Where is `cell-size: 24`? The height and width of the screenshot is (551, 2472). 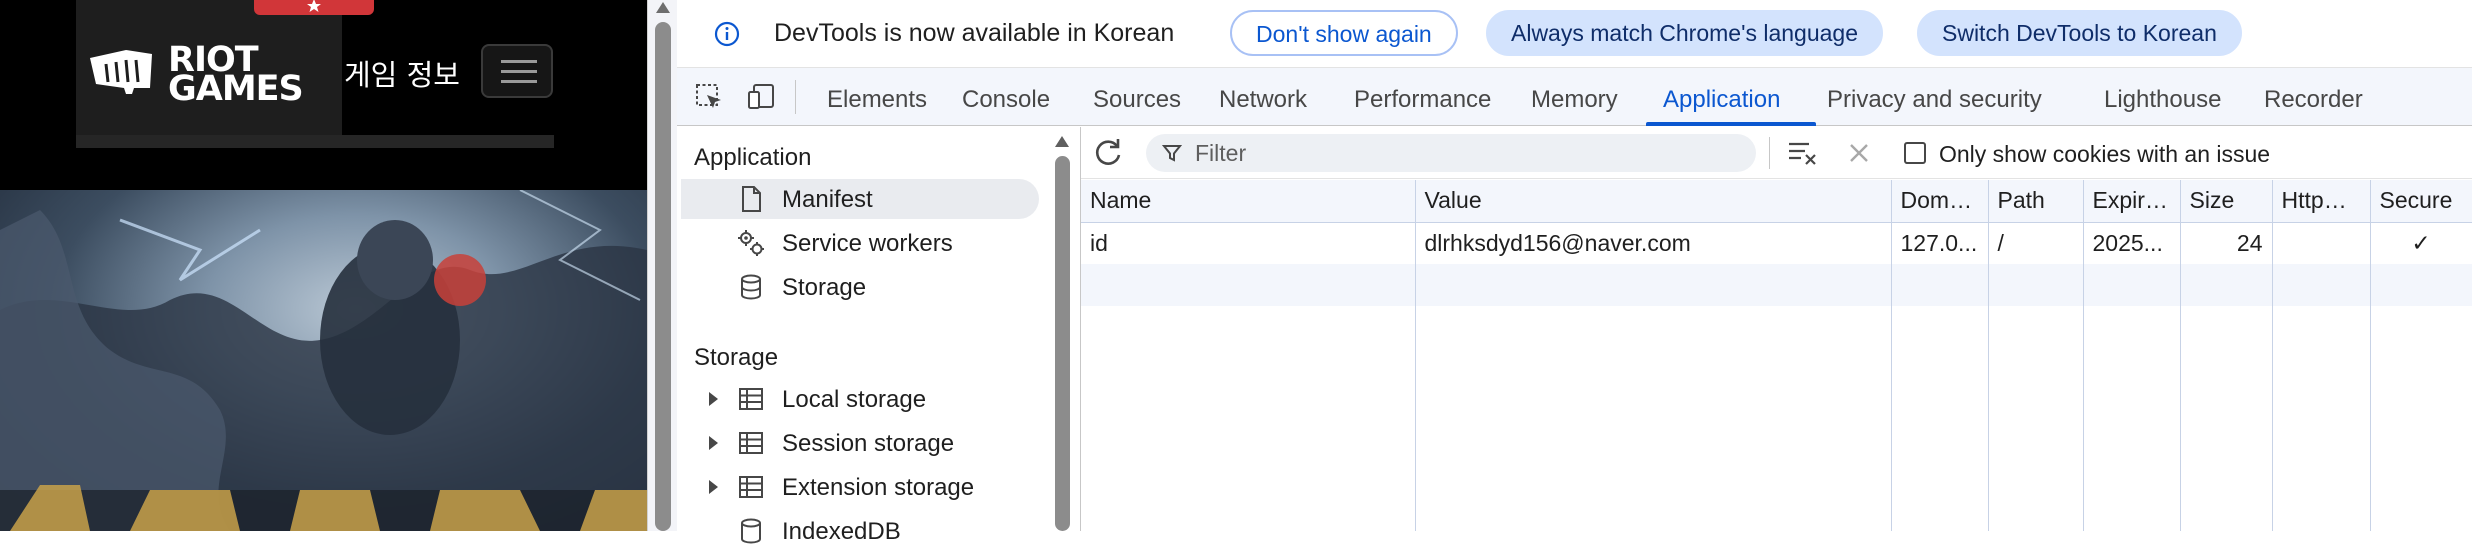 cell-size: 24 is located at coordinates (2226, 243).